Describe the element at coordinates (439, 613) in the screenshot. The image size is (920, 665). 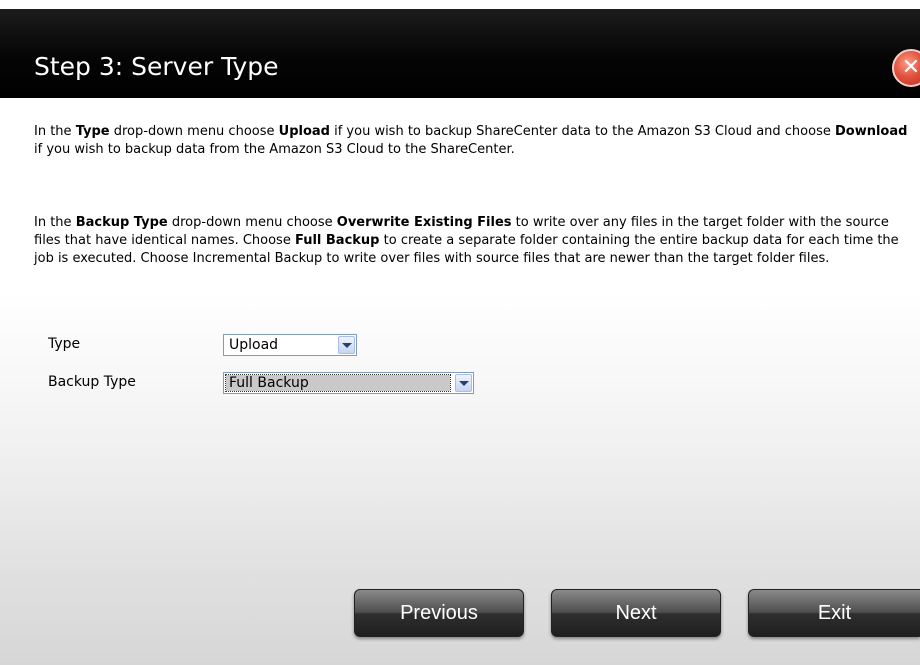
I see `previous-button: Previous` at that location.